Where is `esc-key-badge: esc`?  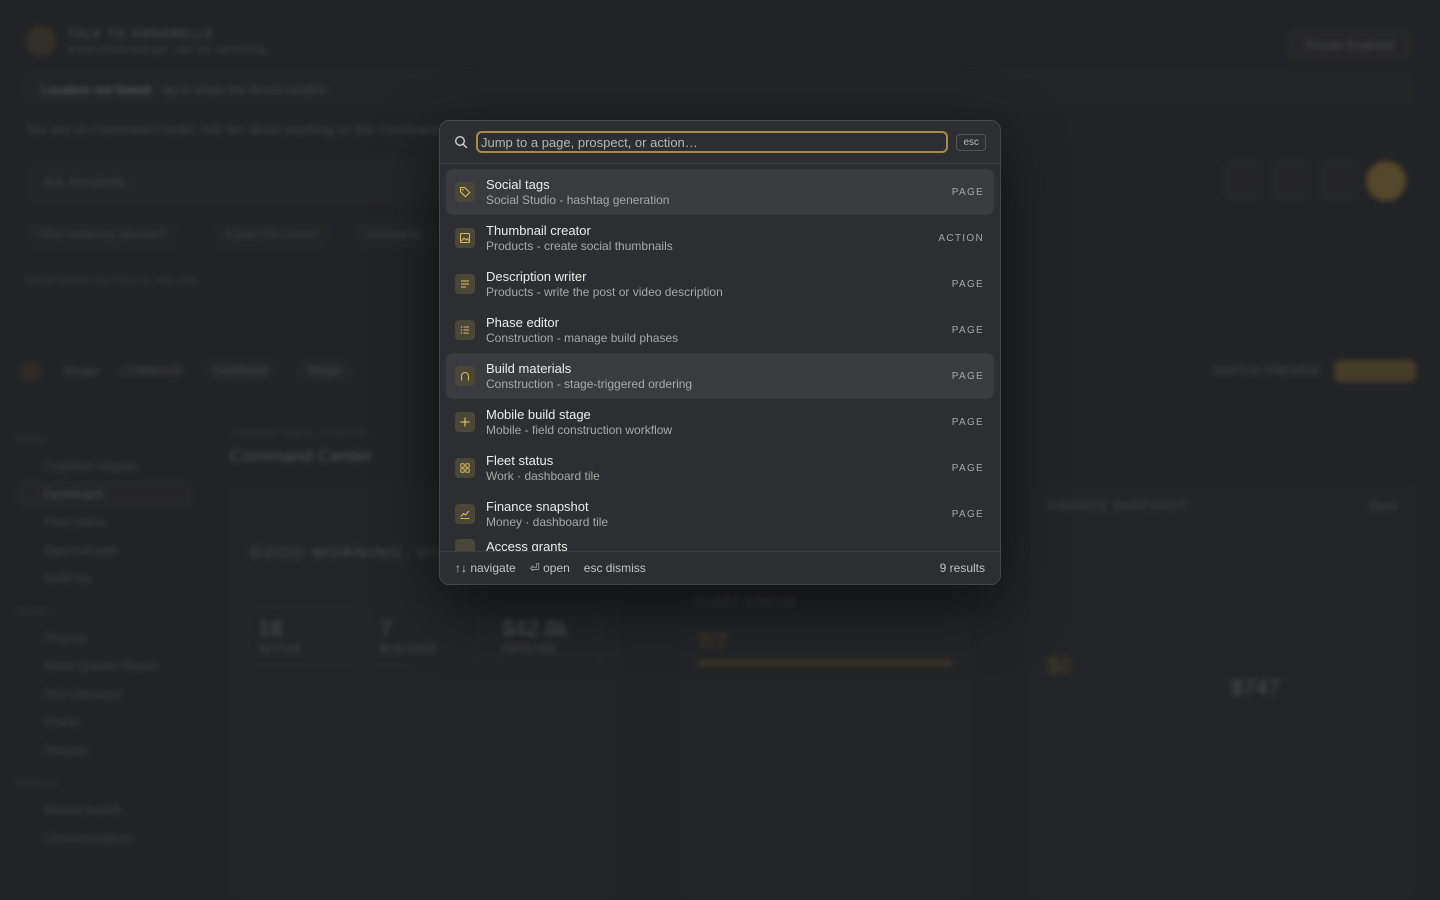 esc-key-badge: esc is located at coordinates (971, 142).